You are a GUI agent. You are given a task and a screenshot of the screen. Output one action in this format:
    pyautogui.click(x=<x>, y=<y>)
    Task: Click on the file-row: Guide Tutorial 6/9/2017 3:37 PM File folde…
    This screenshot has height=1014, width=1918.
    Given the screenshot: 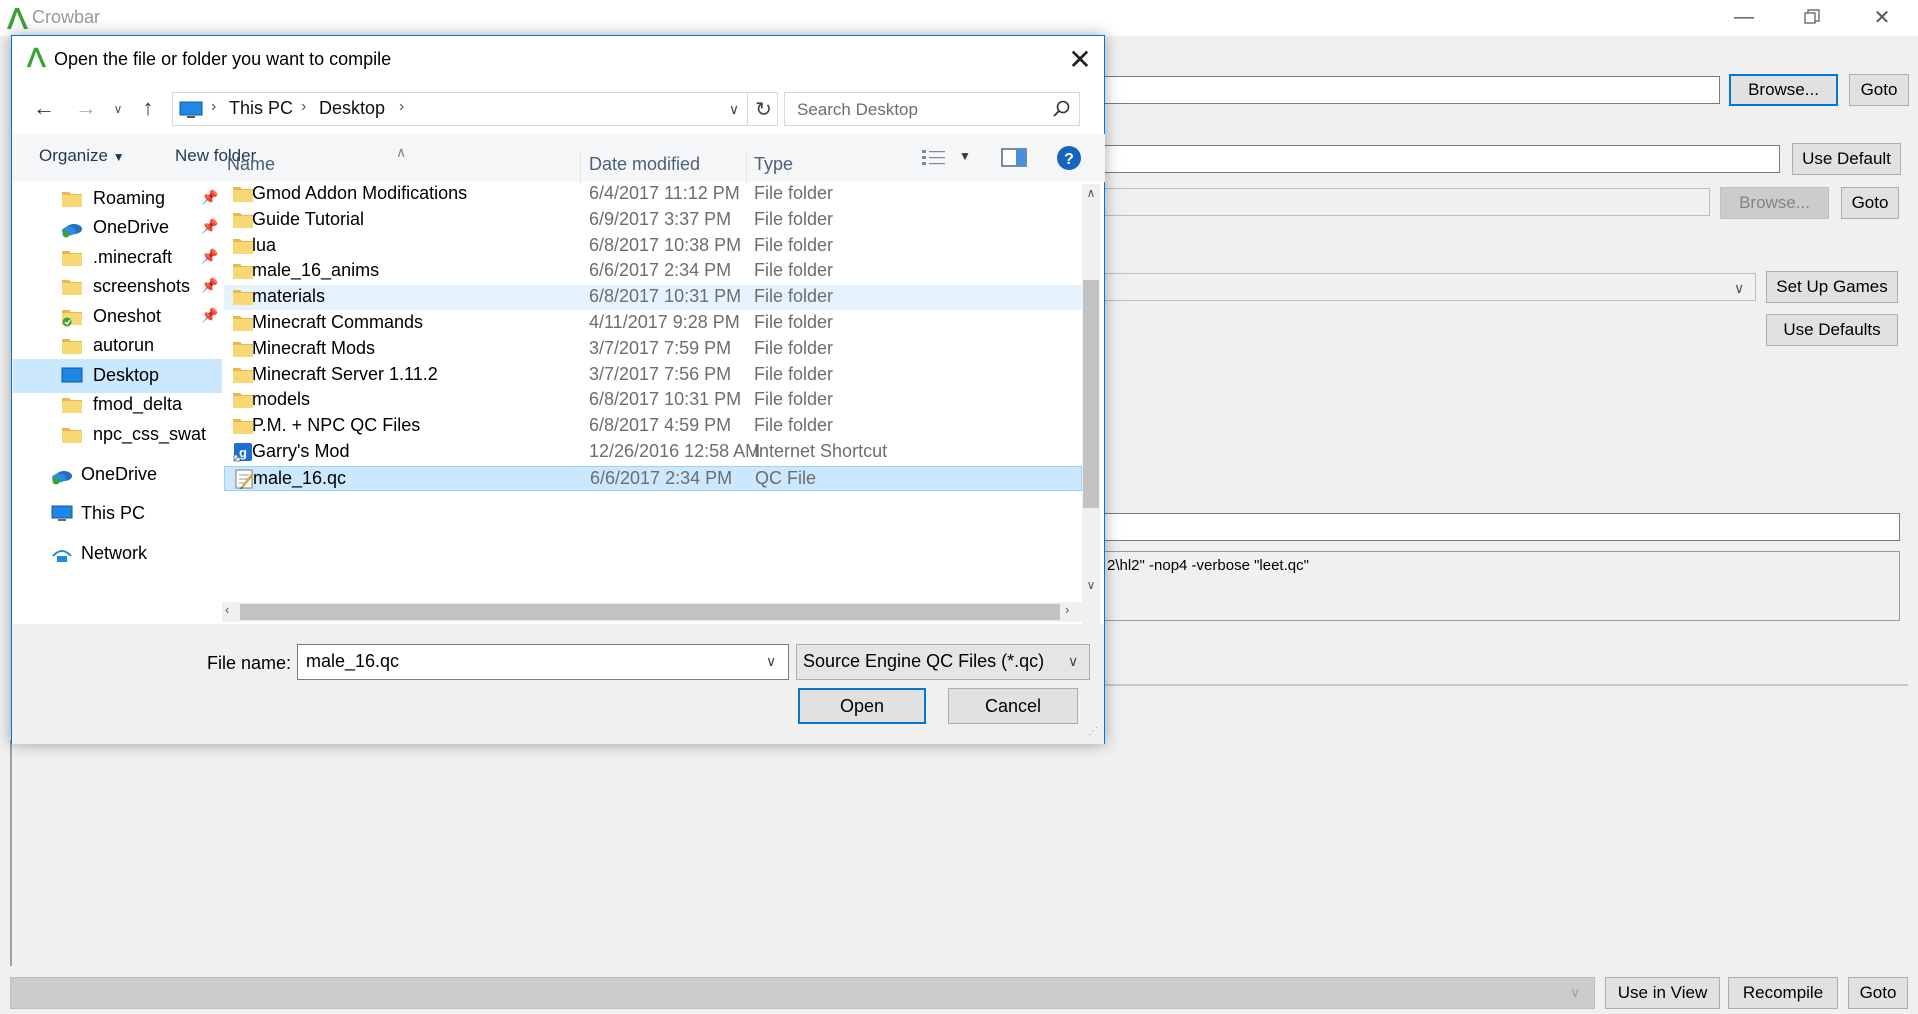 What is the action you would take?
    pyautogui.click(x=653, y=220)
    